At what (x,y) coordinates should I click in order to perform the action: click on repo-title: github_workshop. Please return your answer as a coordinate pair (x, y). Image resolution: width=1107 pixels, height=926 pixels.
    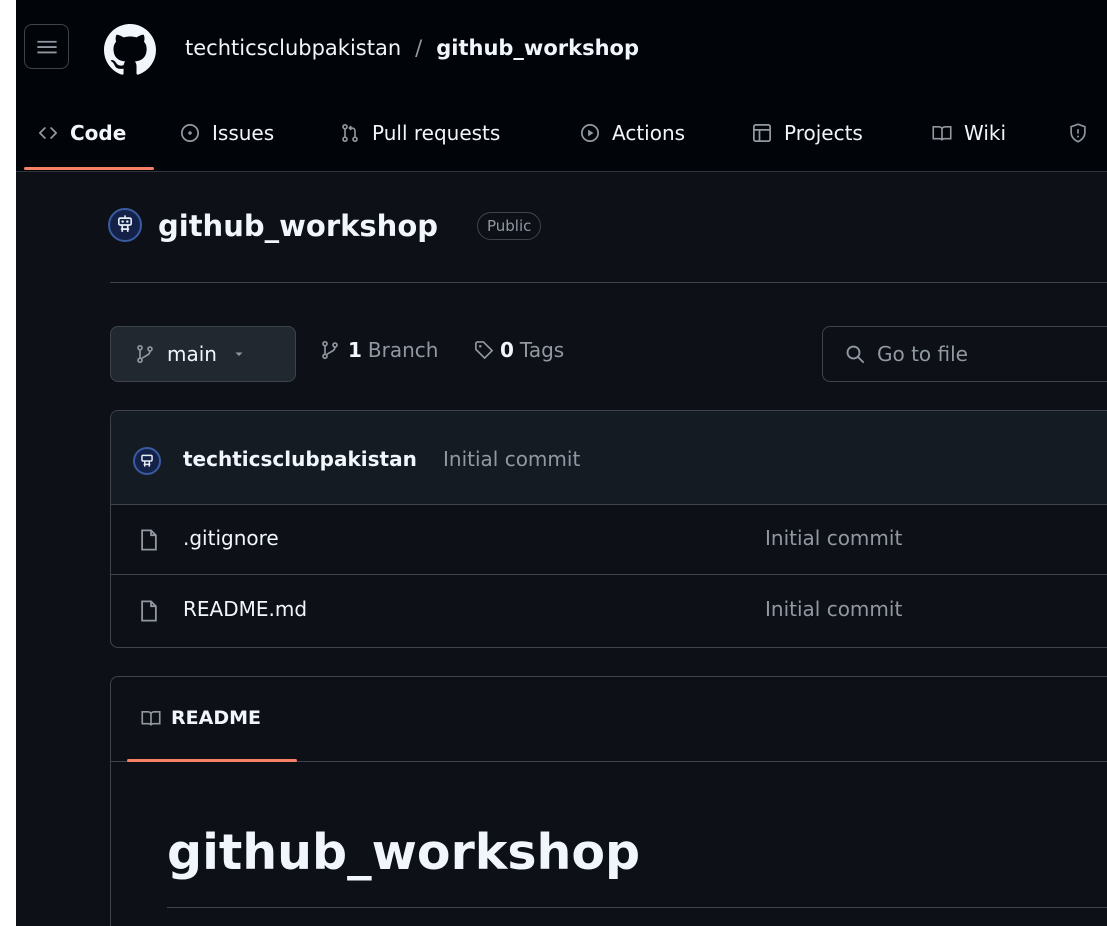
    Looking at the image, I should click on (298, 226).